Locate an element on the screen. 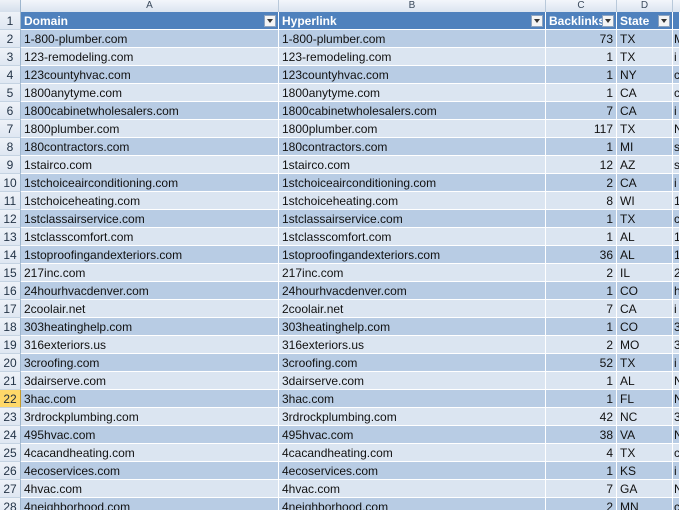  row-number: 6 is located at coordinates (10, 111).